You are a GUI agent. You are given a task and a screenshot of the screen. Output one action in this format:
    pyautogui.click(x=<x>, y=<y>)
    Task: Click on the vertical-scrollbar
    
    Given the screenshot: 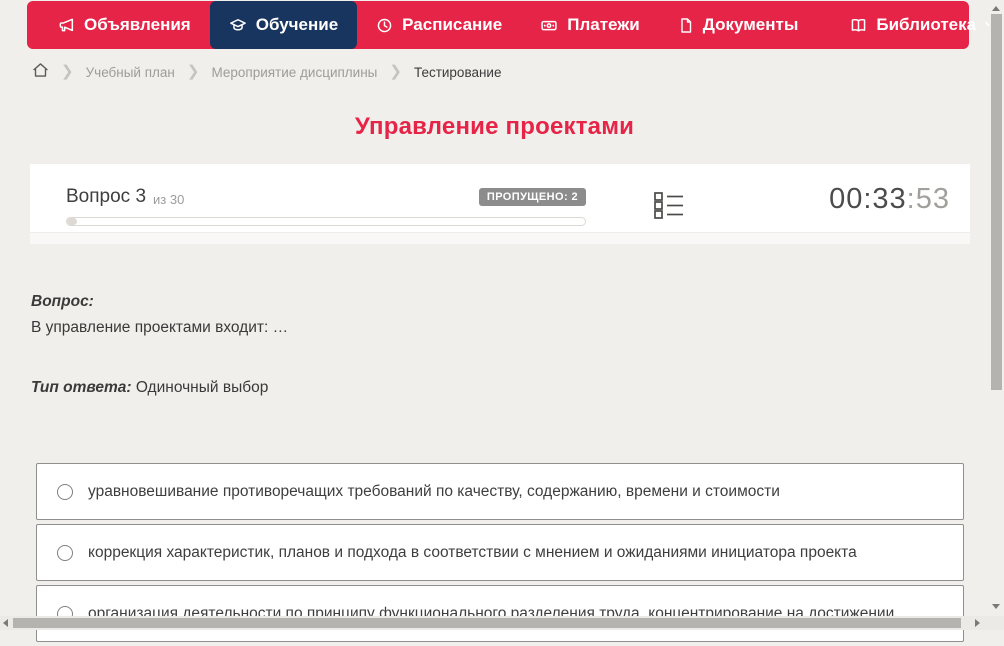 What is the action you would take?
    pyautogui.click(x=996, y=315)
    